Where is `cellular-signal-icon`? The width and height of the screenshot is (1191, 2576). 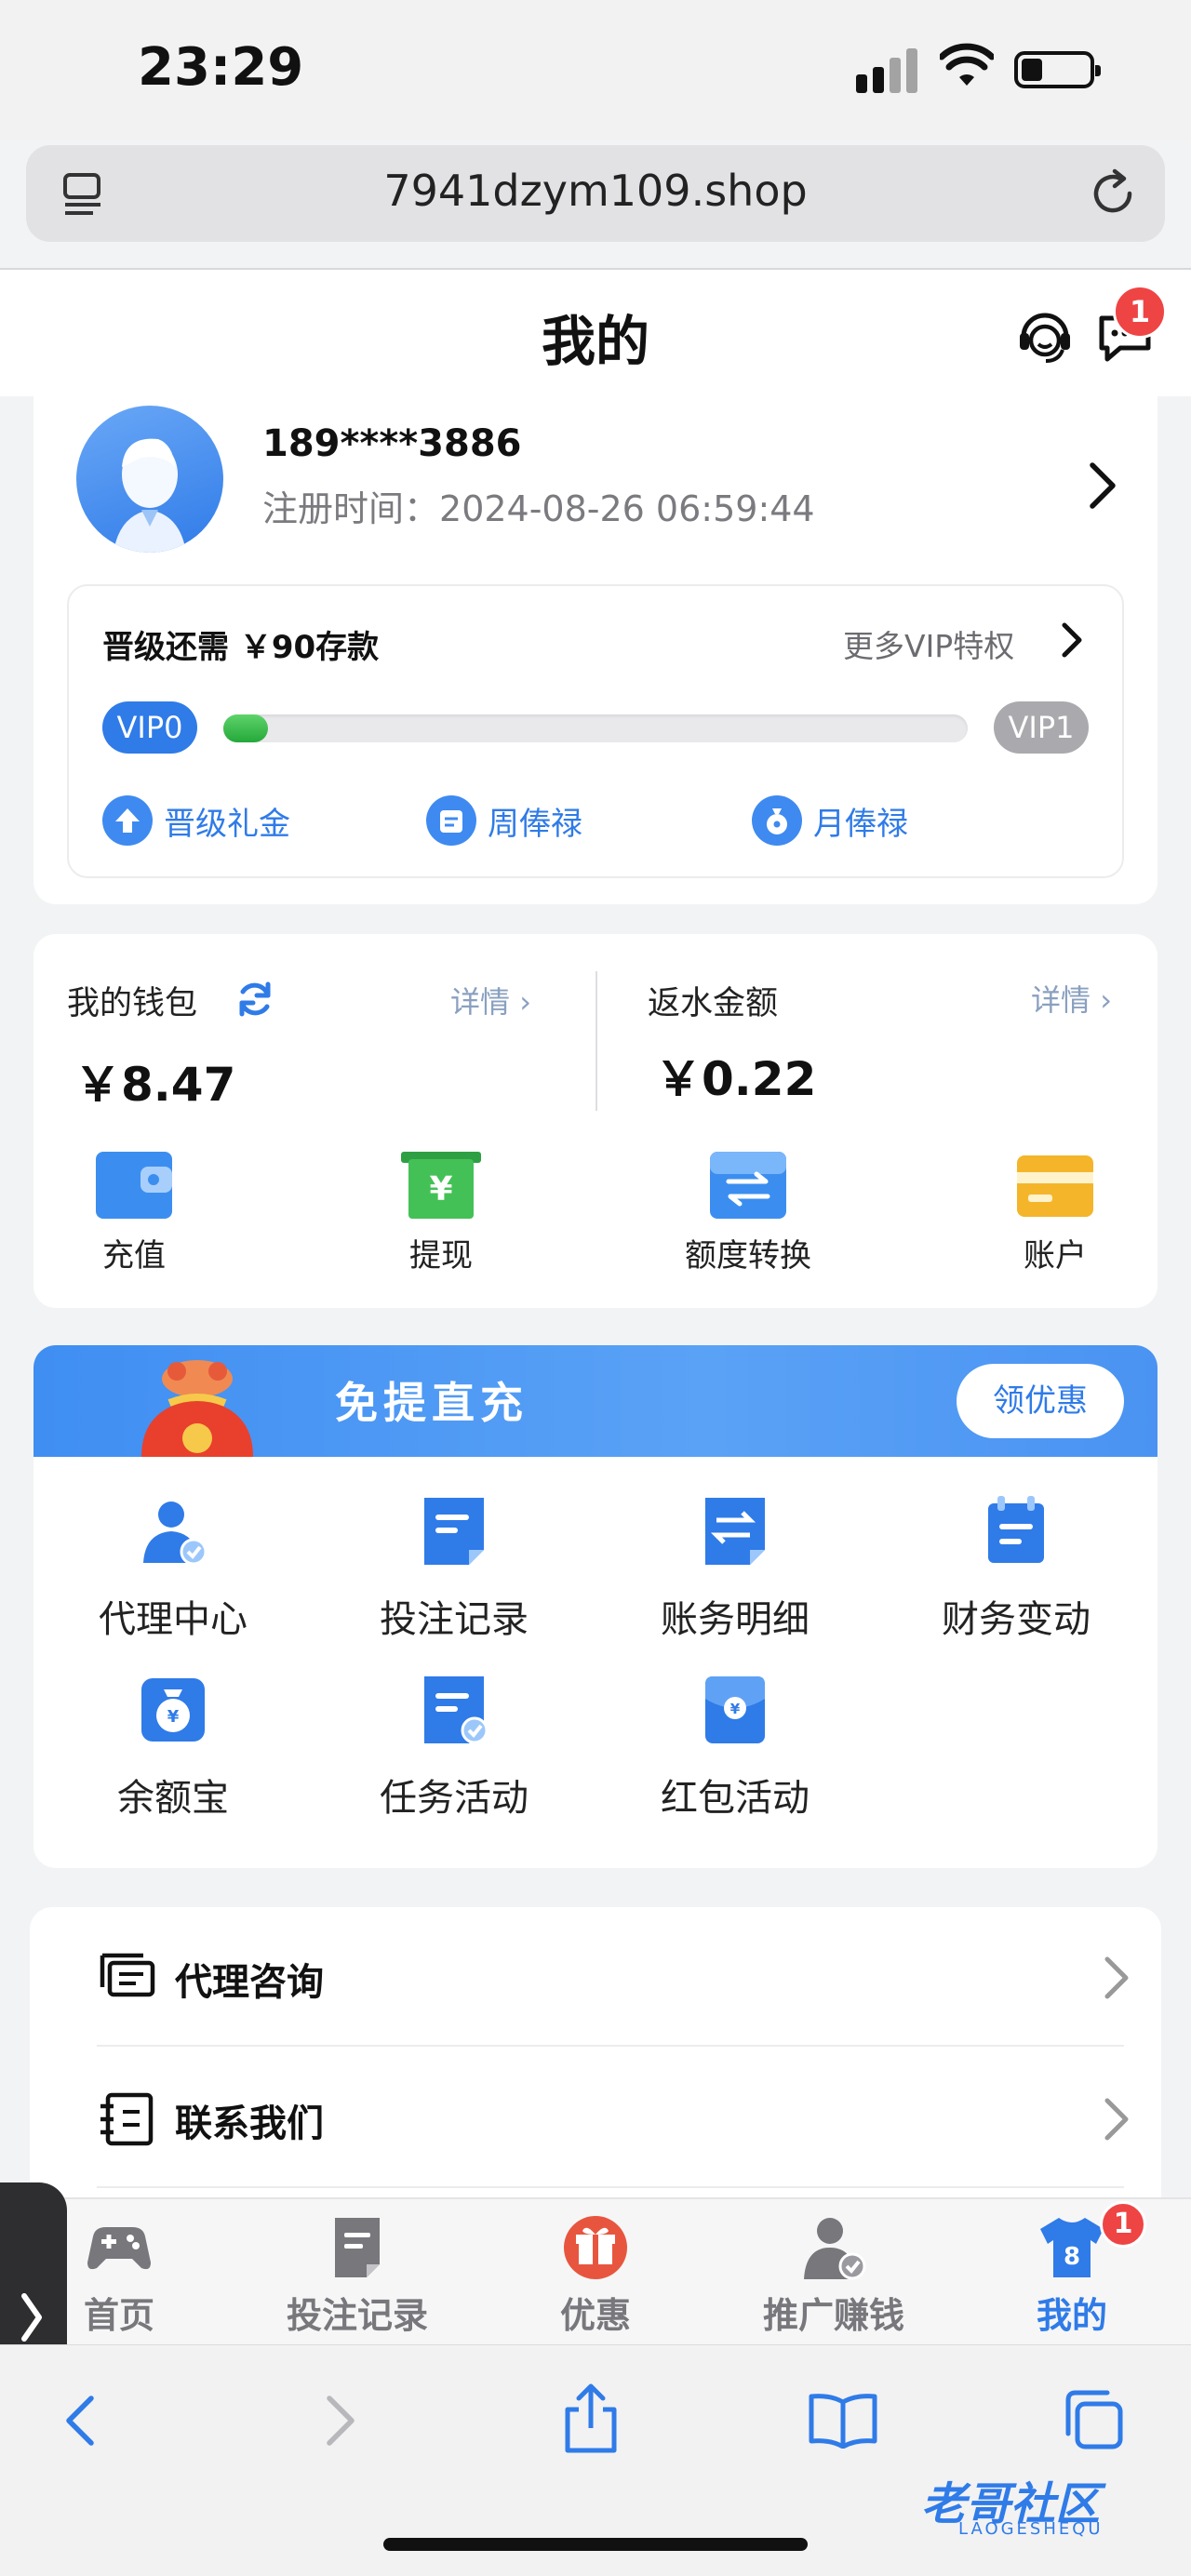 cellular-signal-icon is located at coordinates (893, 70).